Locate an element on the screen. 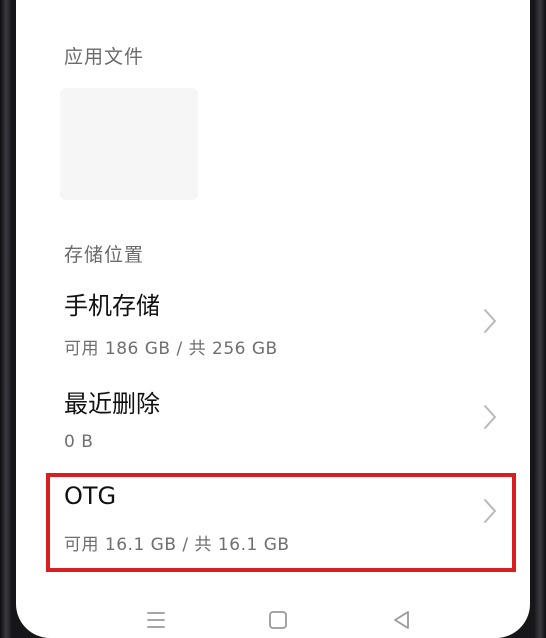 The width and height of the screenshot is (546, 638). storage-item-subtitle: 0 B is located at coordinates (79, 442).